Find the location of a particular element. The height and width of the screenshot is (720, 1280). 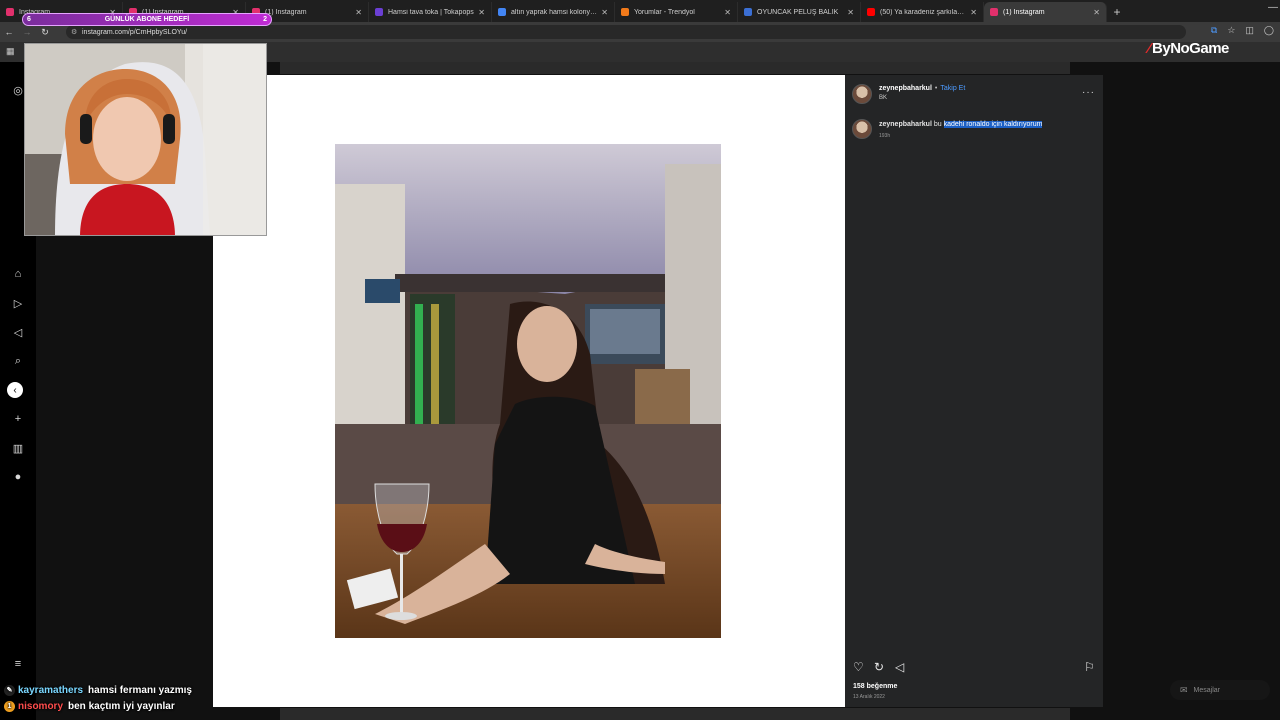

home-icon: ⌂ is located at coordinates (18, 274).